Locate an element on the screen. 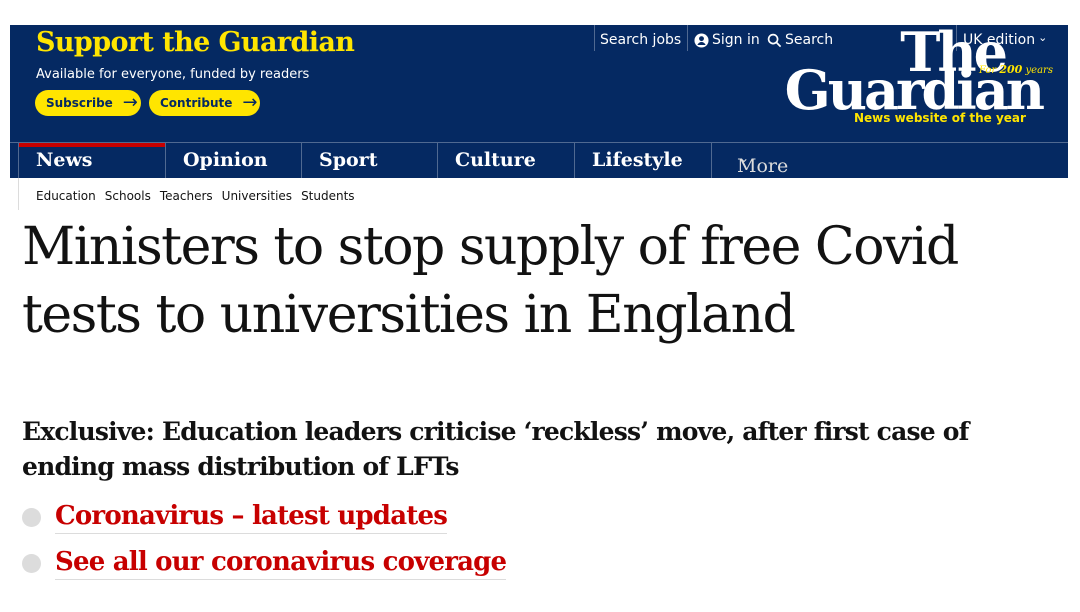 This screenshot has height=612, width=1080. search-link: Search is located at coordinates (800, 40).